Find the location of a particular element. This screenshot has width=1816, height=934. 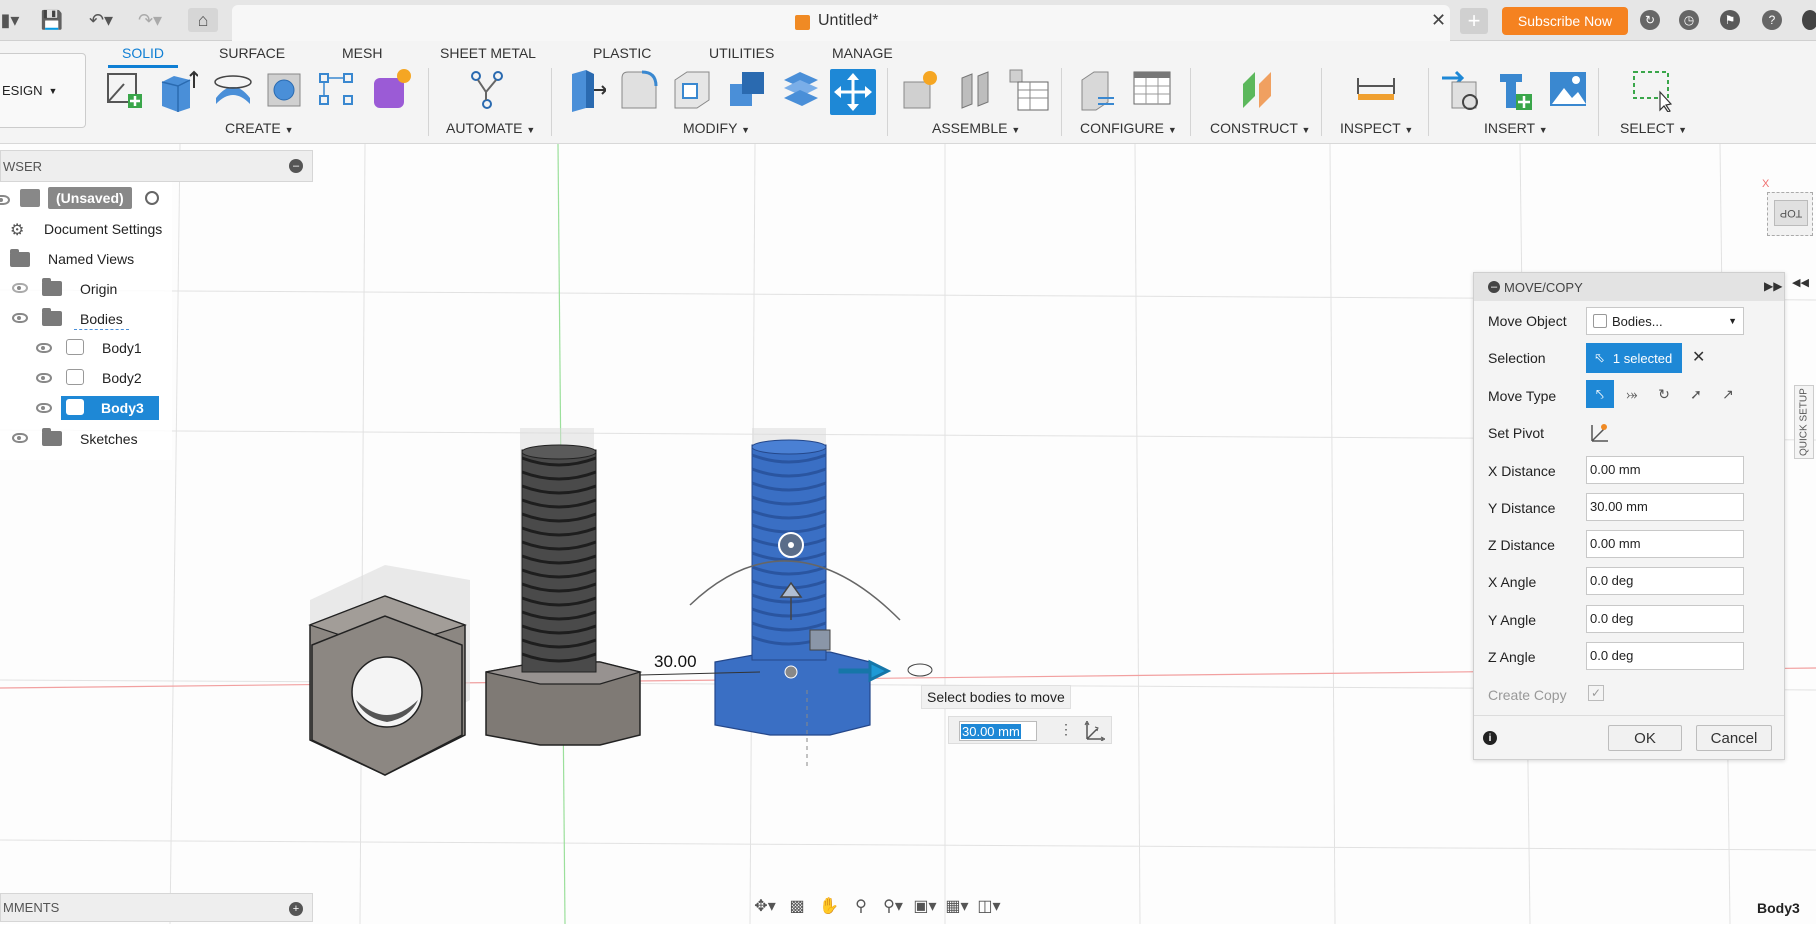

more-options-icon: ⋮ is located at coordinates (1066, 729).